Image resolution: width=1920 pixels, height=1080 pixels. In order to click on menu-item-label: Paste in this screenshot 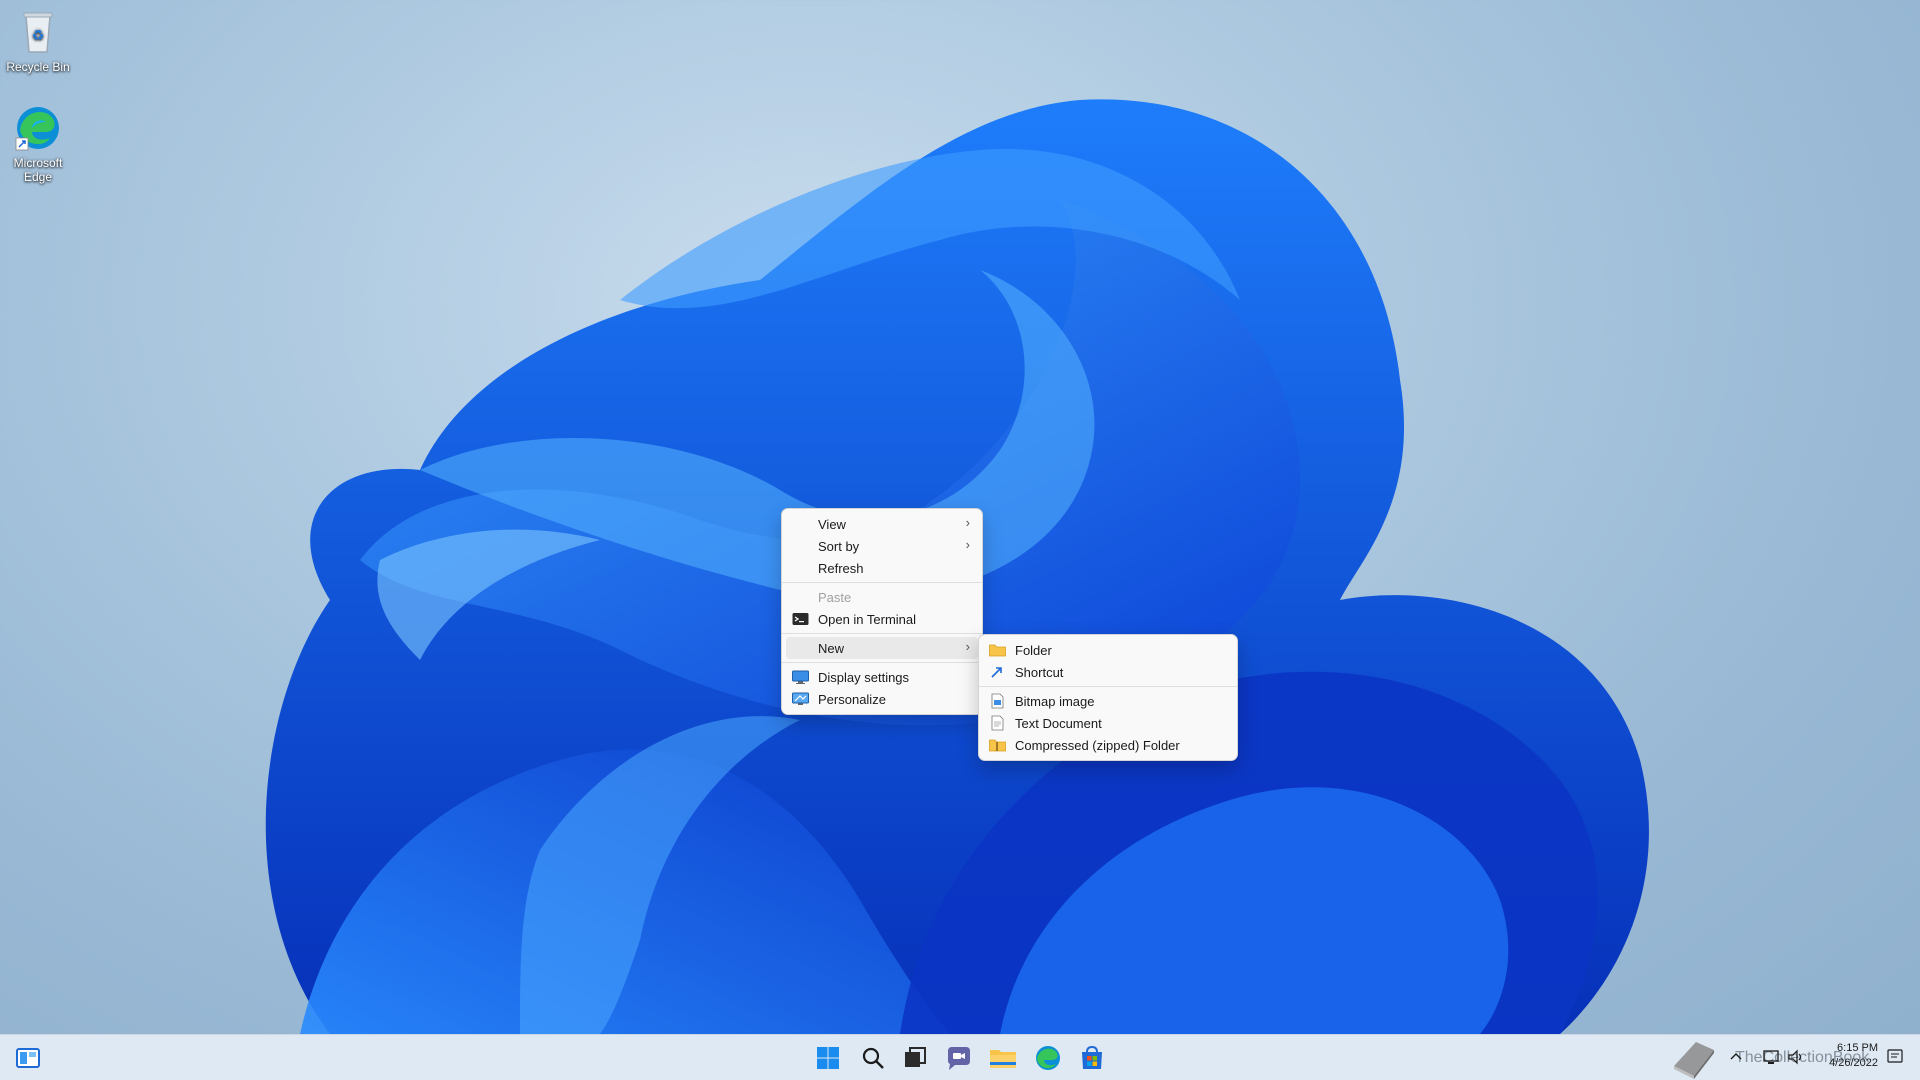, I will do `click(835, 597)`.